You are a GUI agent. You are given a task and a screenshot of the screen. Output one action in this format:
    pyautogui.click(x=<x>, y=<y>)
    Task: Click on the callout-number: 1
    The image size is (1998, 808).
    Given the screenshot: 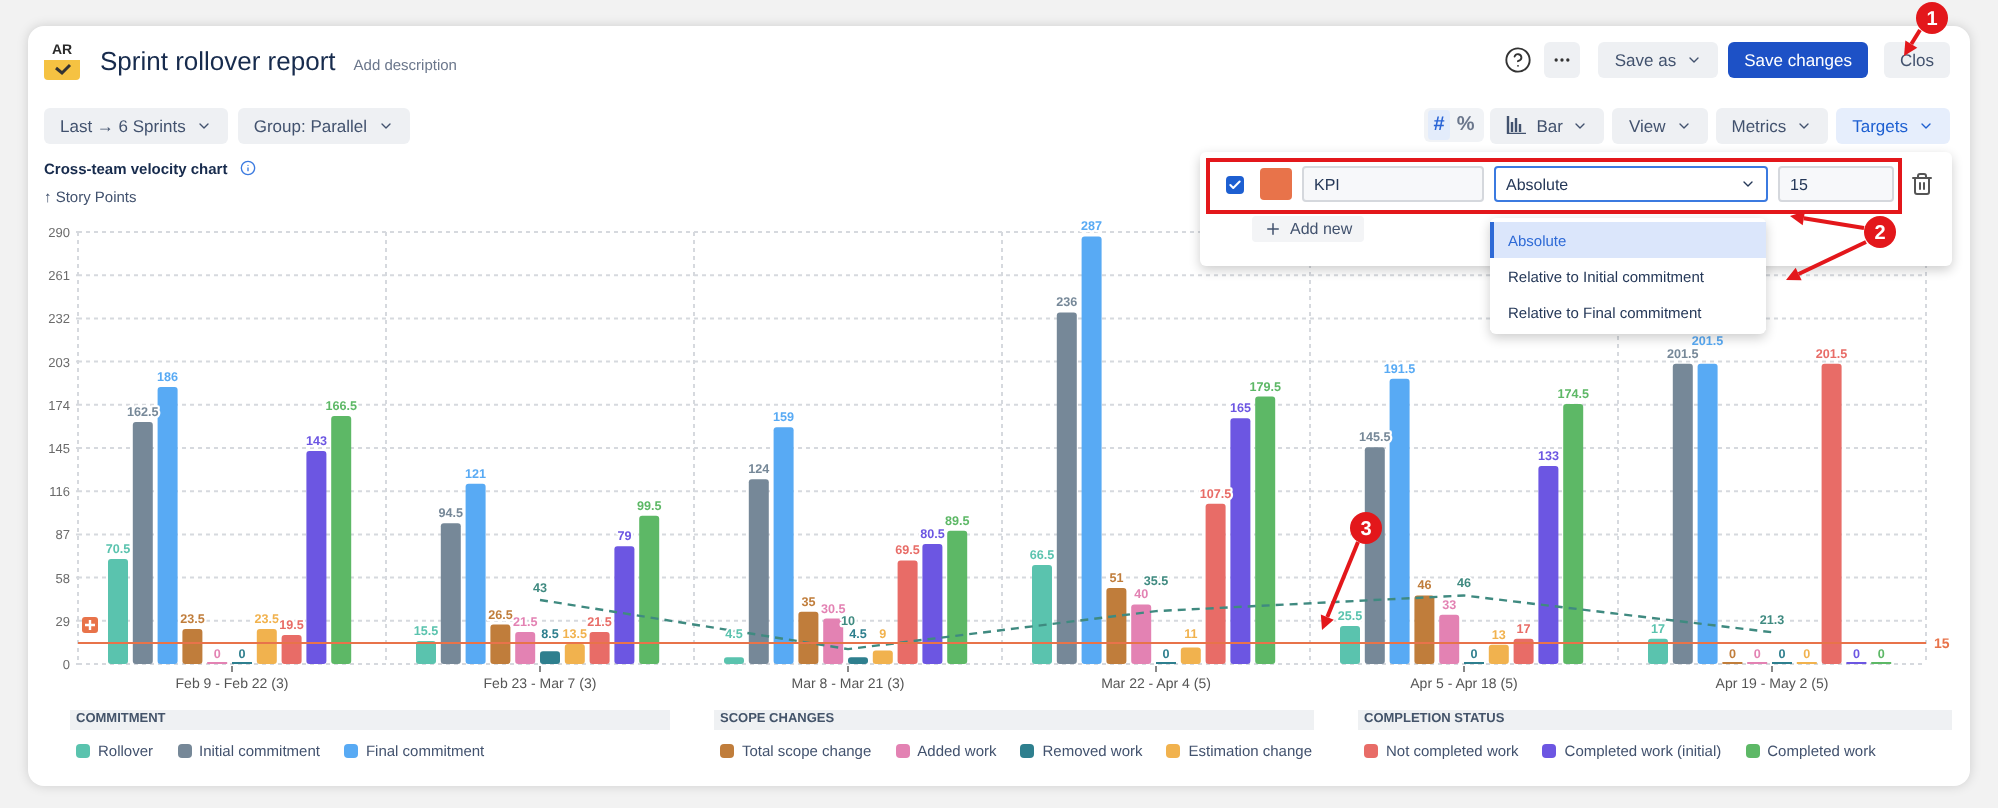 What is the action you would take?
    pyautogui.click(x=1932, y=20)
    